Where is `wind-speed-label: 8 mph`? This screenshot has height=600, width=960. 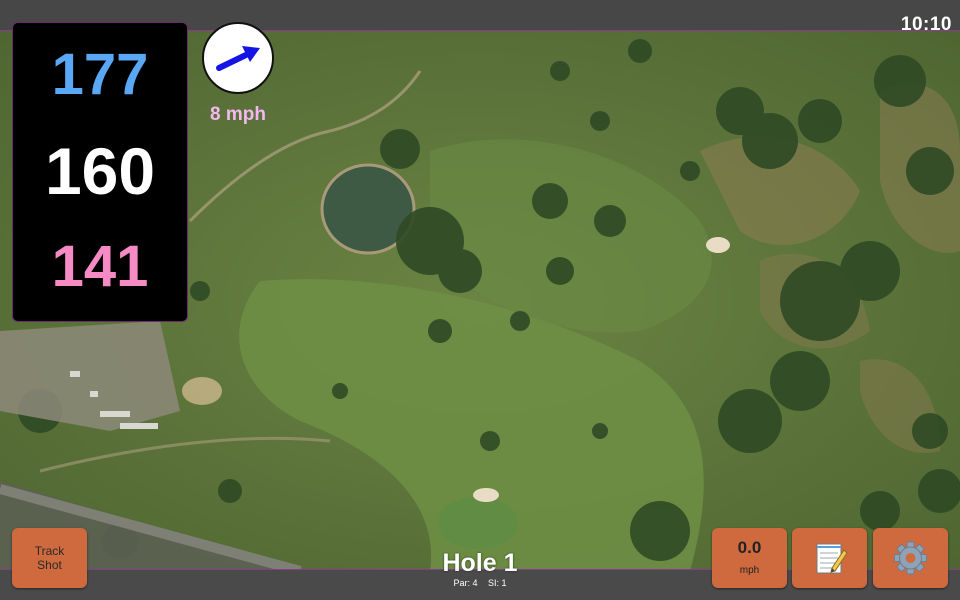
wind-speed-label: 8 mph is located at coordinates (238, 114).